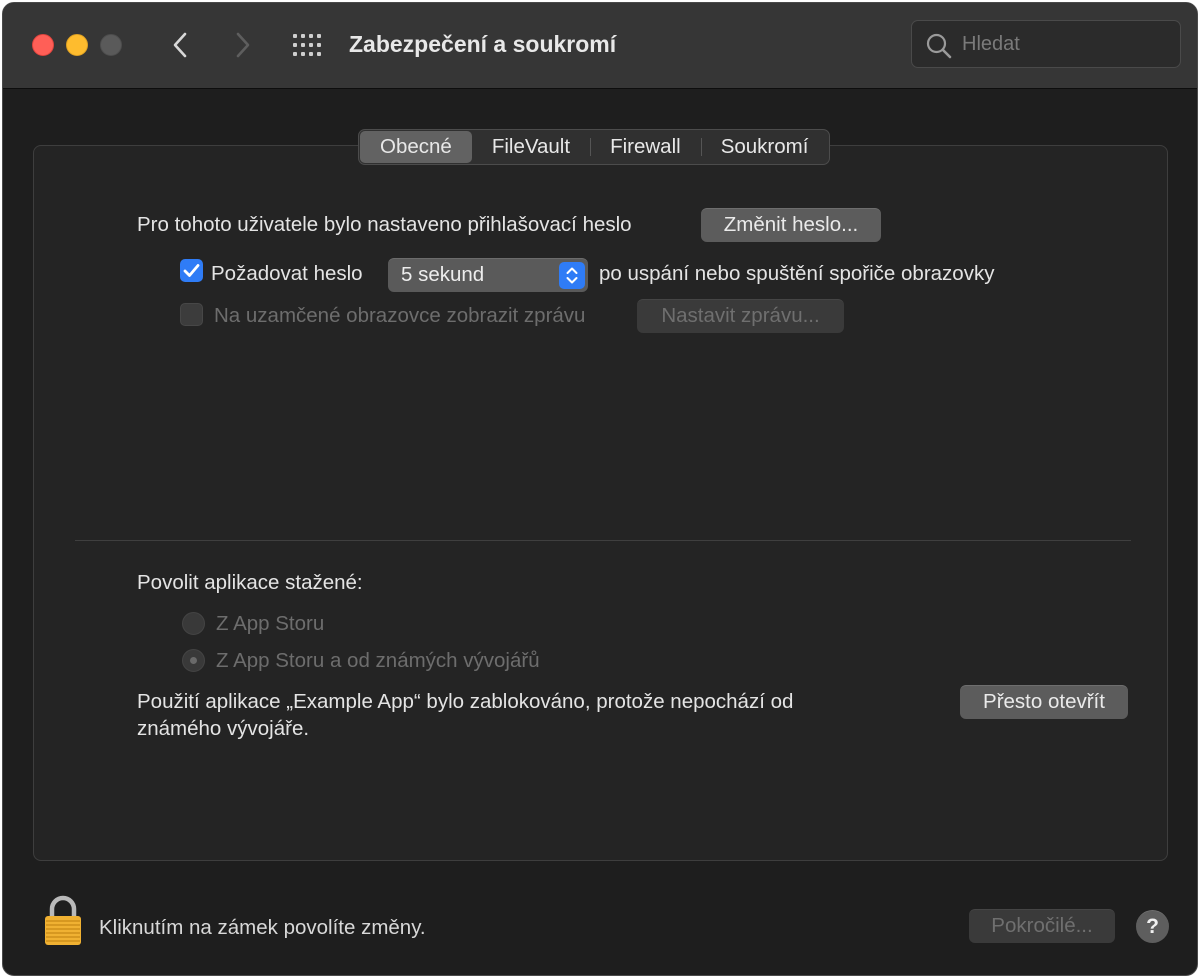  Describe the element at coordinates (191, 314) in the screenshot. I see `lock-message-checkbox` at that location.